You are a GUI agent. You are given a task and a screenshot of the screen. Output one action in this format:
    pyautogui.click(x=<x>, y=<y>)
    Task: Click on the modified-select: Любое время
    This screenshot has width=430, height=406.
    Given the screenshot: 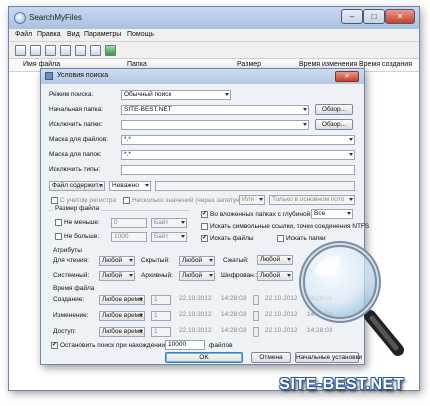 What is the action you would take?
    pyautogui.click(x=122, y=316)
    